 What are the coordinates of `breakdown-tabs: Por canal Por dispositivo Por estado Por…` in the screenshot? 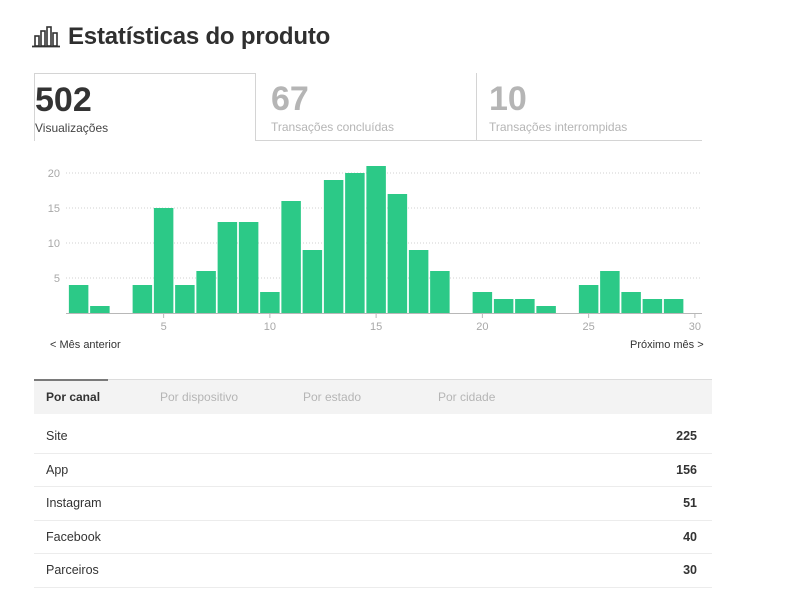 It's located at (372, 396).